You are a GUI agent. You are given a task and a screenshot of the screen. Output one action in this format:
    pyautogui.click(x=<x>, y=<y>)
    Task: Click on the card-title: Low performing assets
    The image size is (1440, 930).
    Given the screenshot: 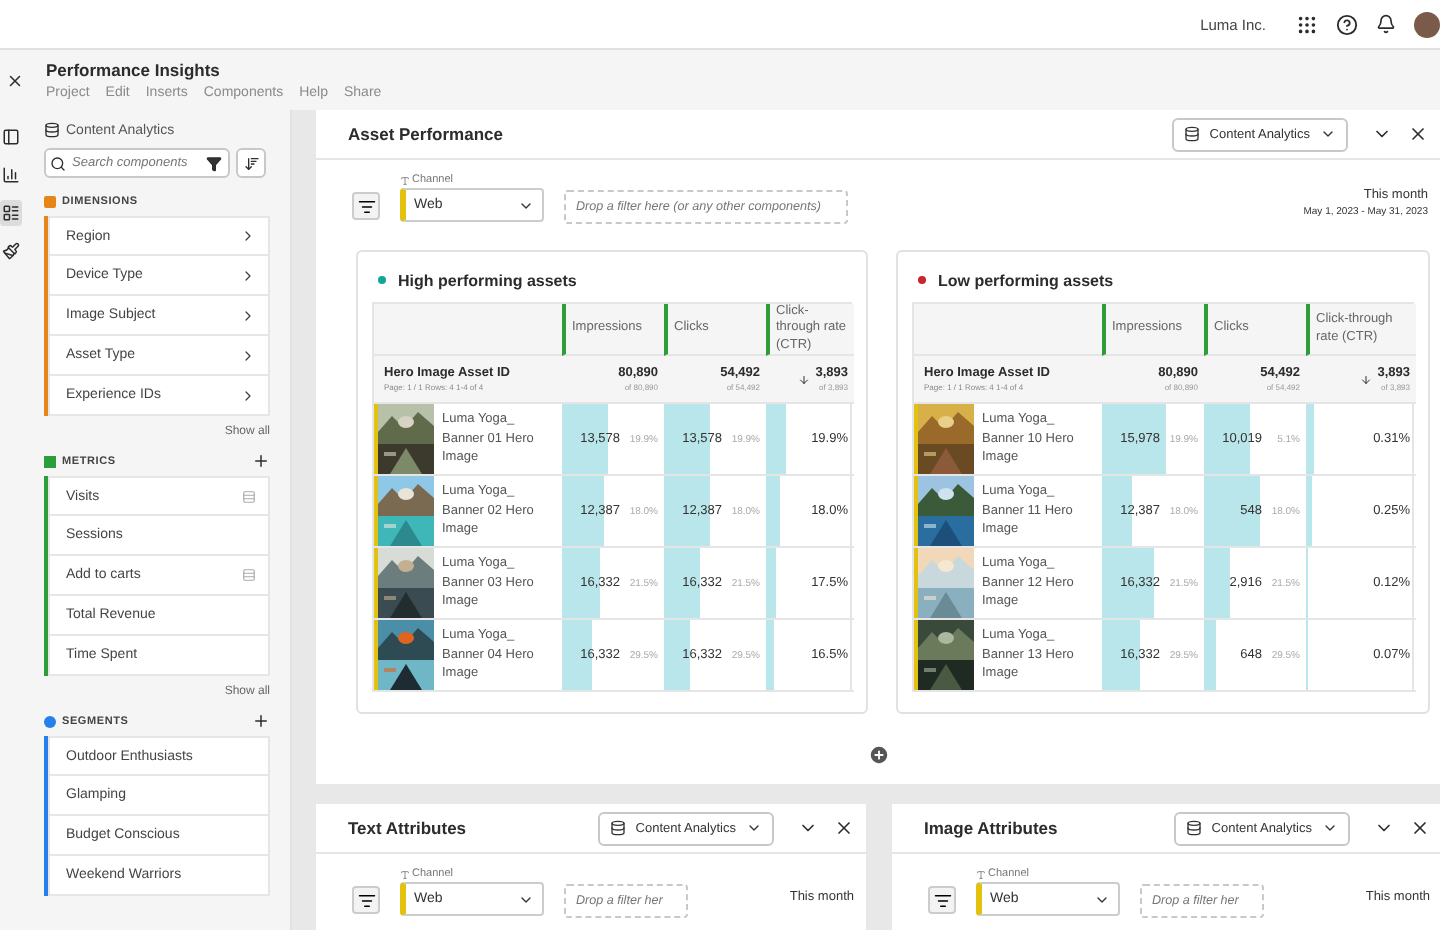 What is the action you would take?
    pyautogui.click(x=1026, y=280)
    